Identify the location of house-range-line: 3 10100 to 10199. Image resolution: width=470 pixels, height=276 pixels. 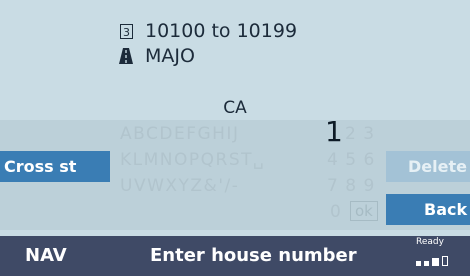
(207, 31).